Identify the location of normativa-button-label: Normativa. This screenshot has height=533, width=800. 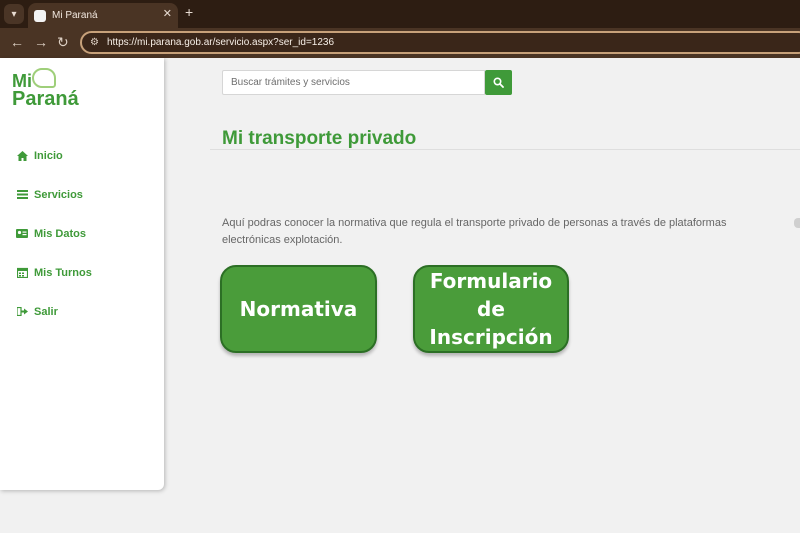
(298, 309).